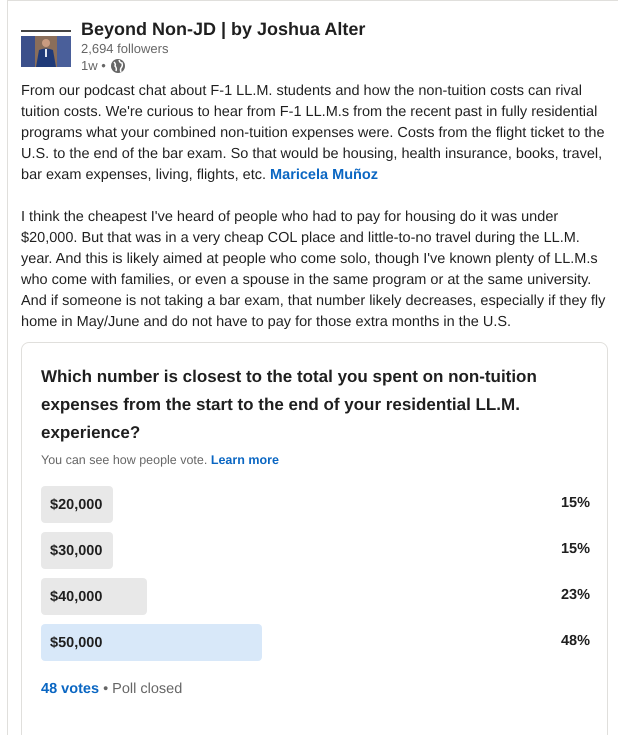 The height and width of the screenshot is (735, 618). I want to click on option-label: $40,000, so click(76, 597).